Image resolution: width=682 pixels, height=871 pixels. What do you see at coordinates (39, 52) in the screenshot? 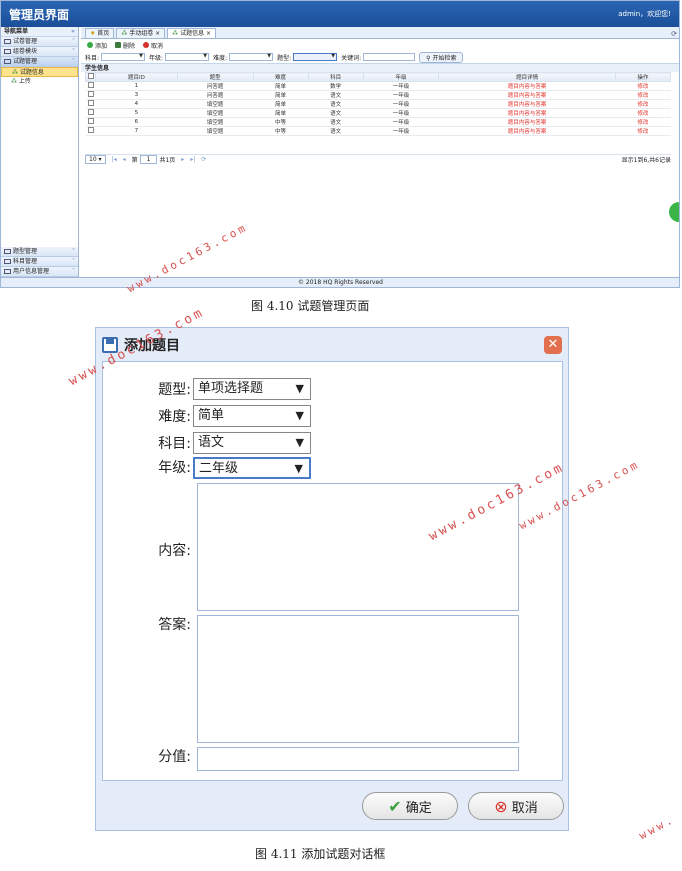
I see `sidebar-item-compose: 组卷模块 ˅` at bounding box center [39, 52].